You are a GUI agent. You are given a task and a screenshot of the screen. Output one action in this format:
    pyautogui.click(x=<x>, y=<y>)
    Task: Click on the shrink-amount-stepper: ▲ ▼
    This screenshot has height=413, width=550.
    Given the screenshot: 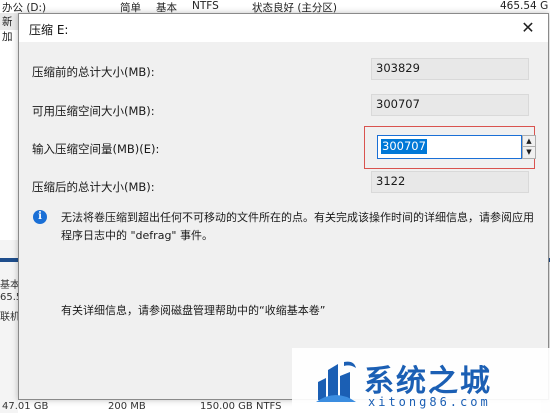 What is the action you would take?
    pyautogui.click(x=529, y=147)
    